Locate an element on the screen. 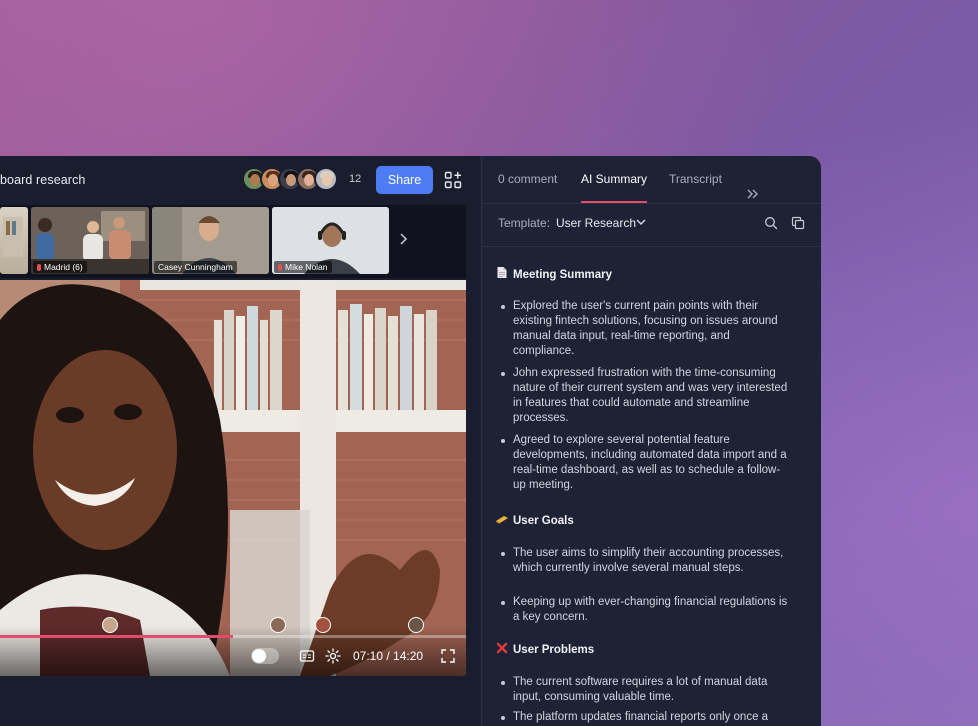 This screenshot has height=726, width=978. tab-ai-summary: AI Summary is located at coordinates (614, 179).